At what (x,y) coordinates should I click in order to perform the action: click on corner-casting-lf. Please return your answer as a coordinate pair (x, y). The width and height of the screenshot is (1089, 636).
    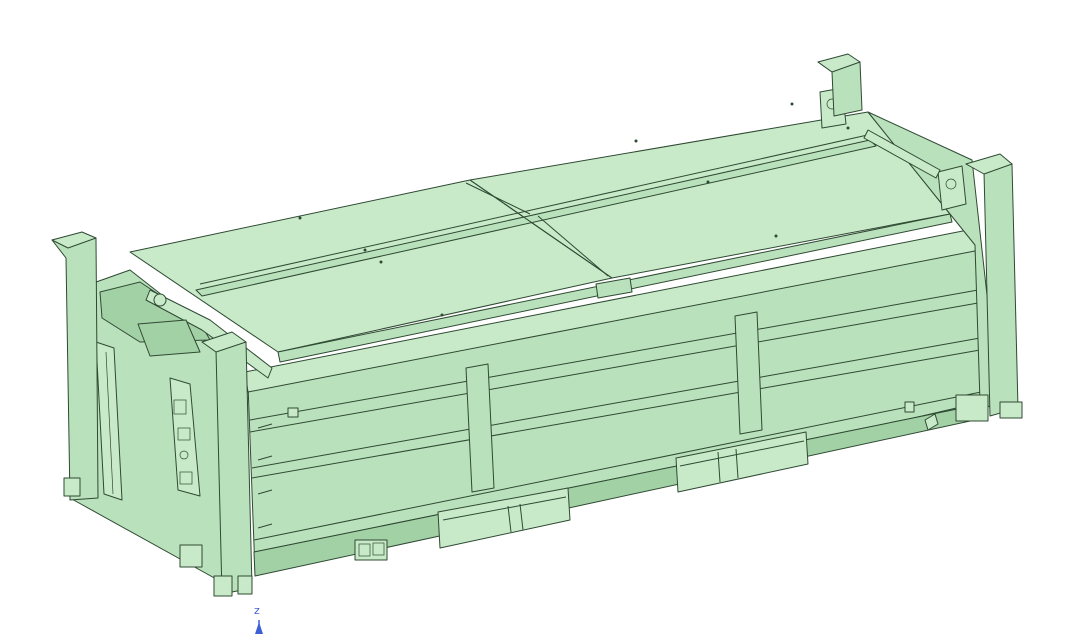
    Looking at the image, I should click on (223, 586).